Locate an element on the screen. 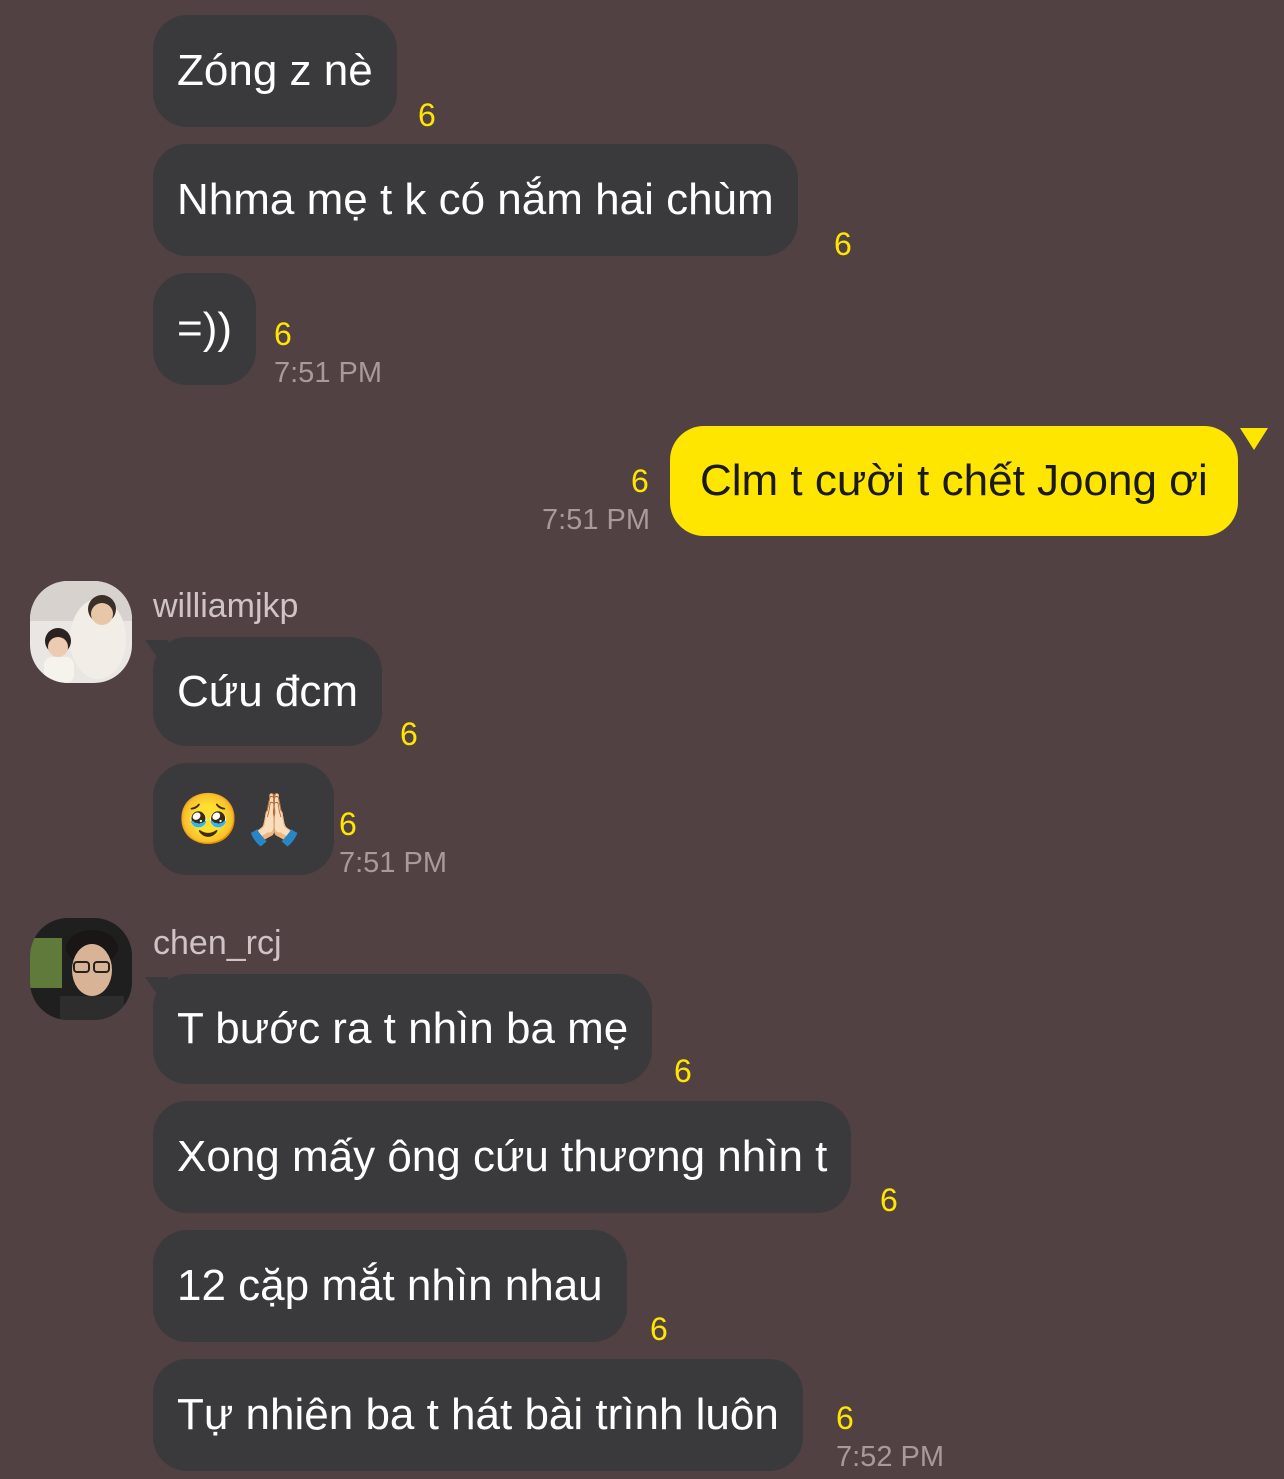  message-bubble: T bước ra t nhìn ba mẹ is located at coordinates (403, 1029).